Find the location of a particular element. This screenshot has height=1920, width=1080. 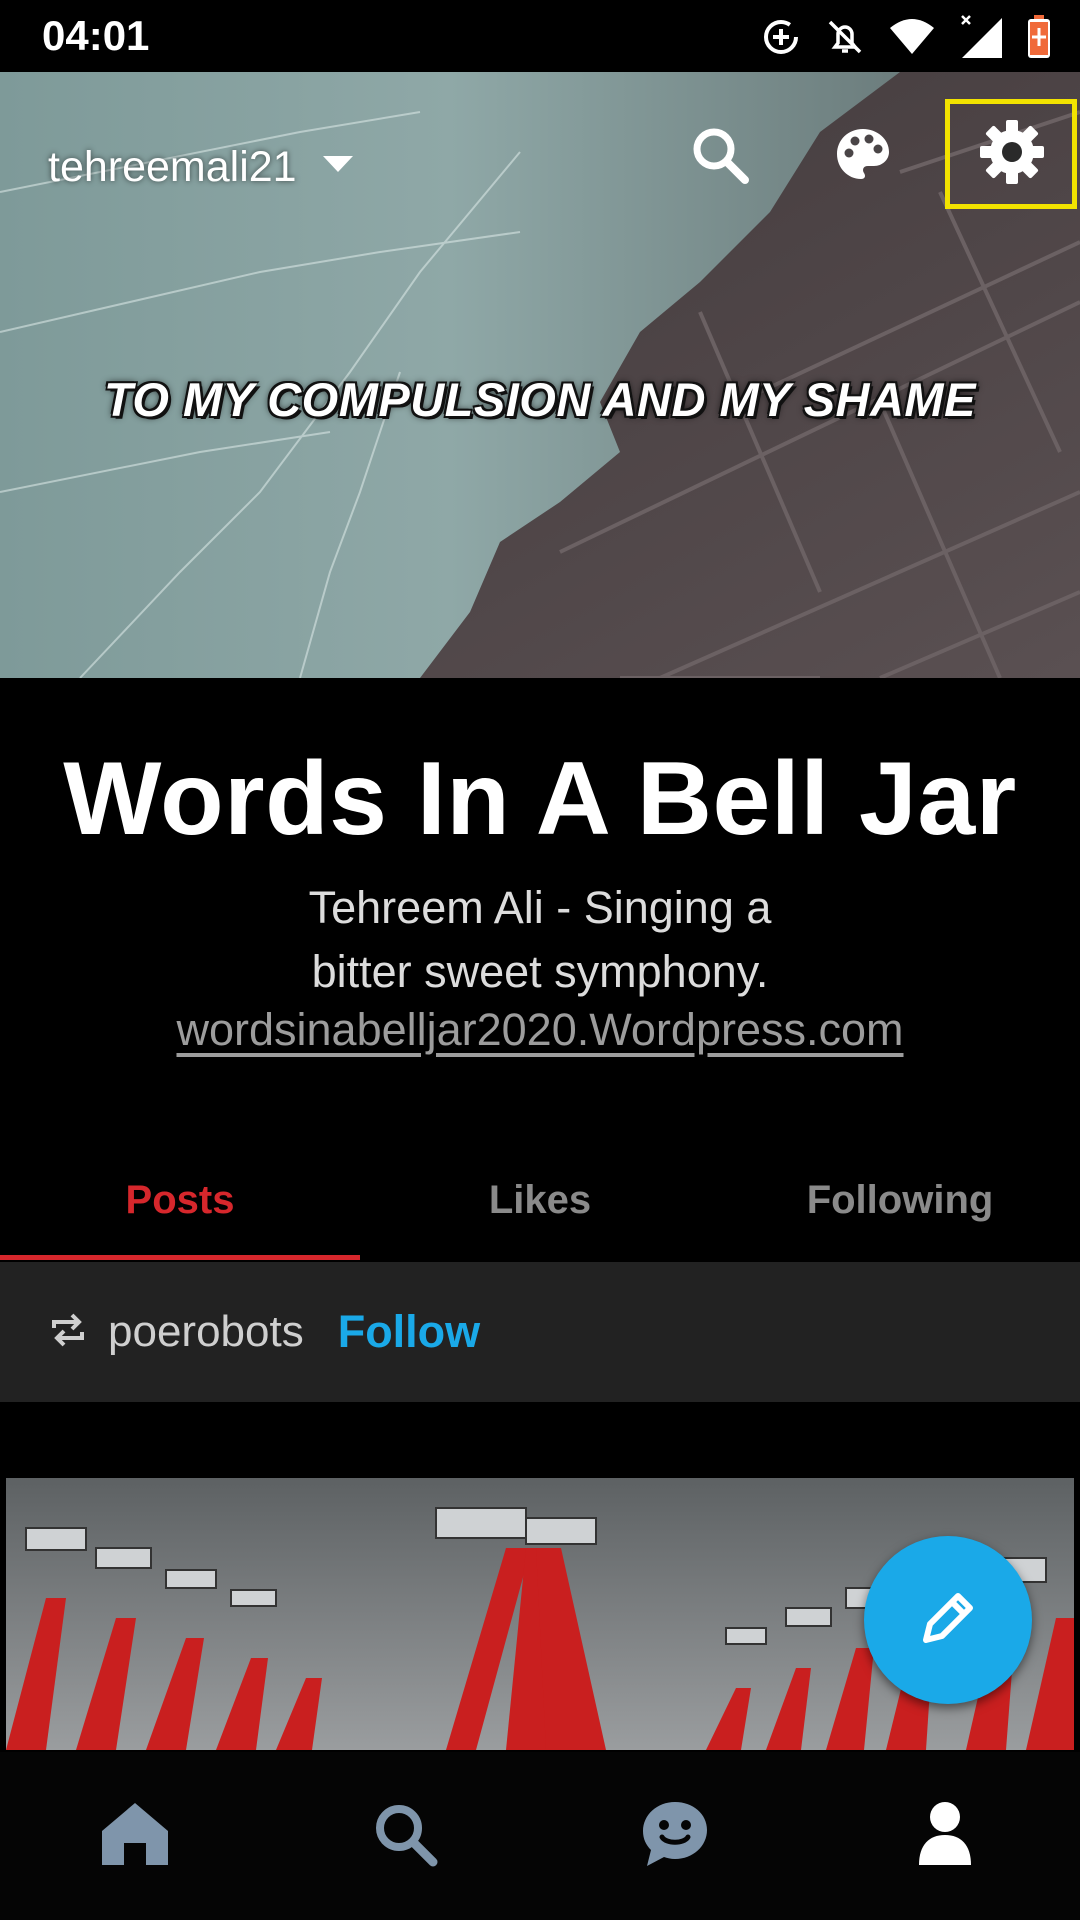

account-name: tehreemali21 is located at coordinates (172, 166).